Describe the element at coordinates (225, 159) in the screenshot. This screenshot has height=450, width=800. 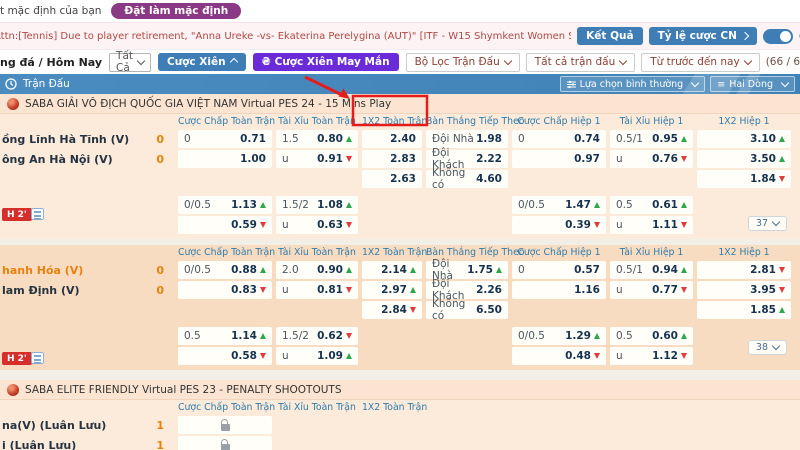
I see `odds-cell: 1.00` at that location.